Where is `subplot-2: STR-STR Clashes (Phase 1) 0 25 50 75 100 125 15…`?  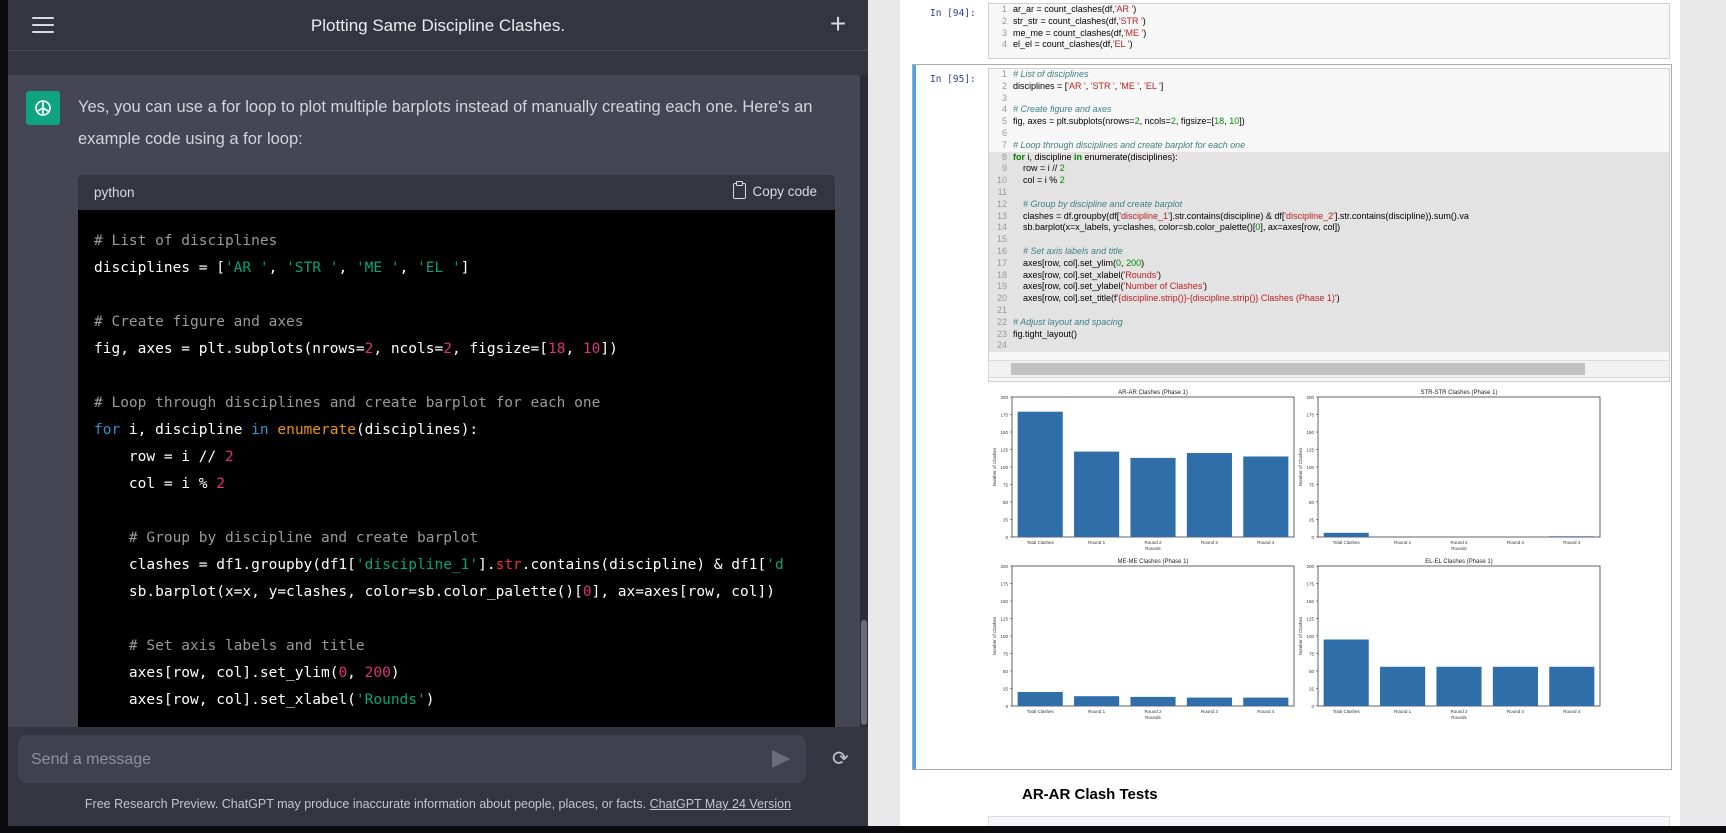 subplot-2: STR-STR Clashes (Phase 1) 0 25 50 75 100 125 15… is located at coordinates (1449, 470).